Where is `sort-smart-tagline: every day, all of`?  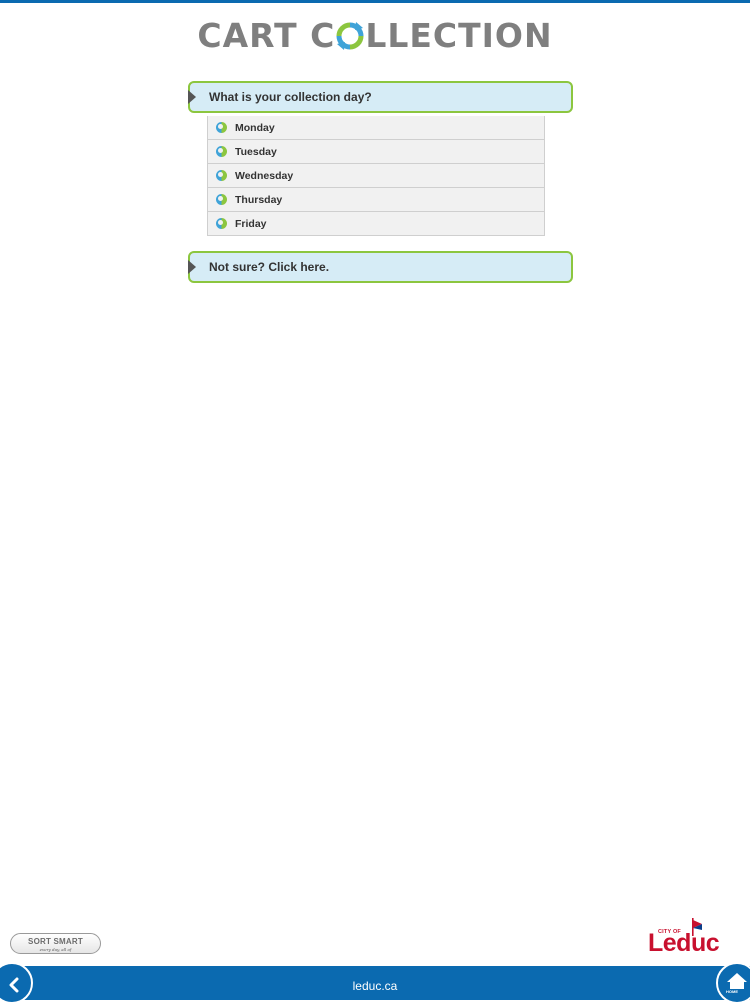 sort-smart-tagline: every day, all of is located at coordinates (55, 949).